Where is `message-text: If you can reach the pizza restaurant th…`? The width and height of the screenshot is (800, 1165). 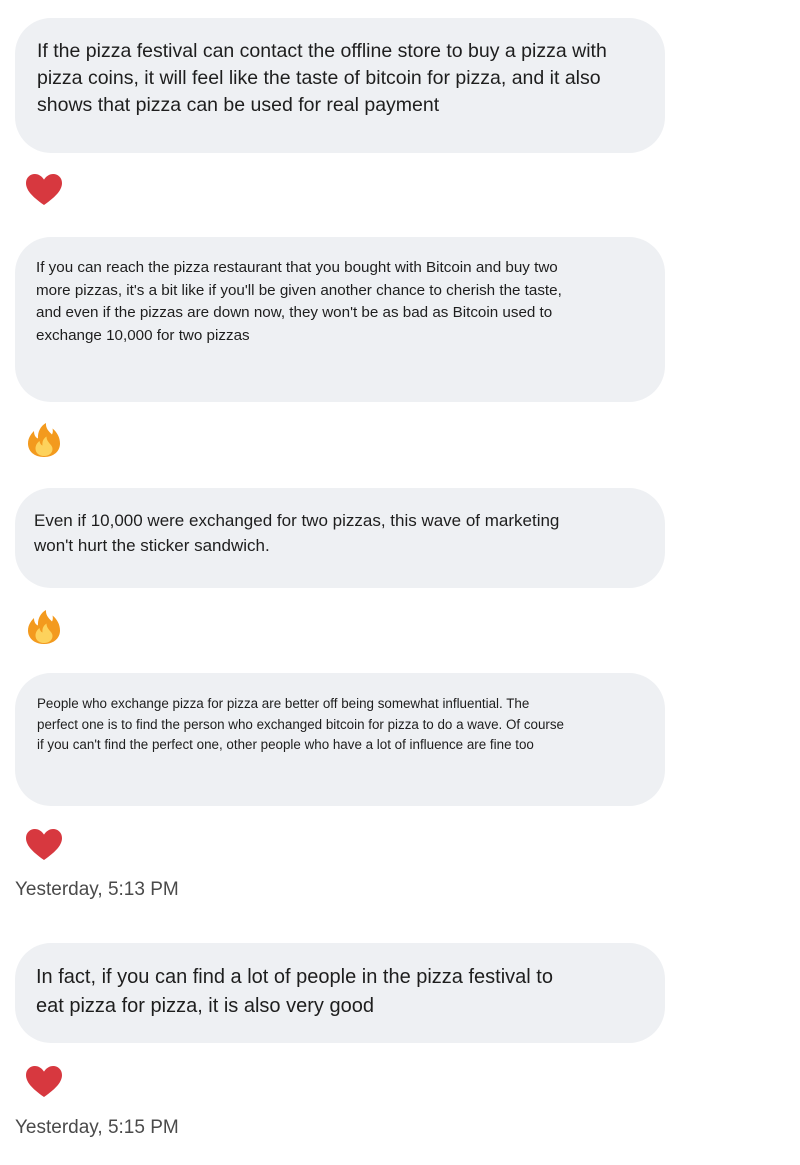 message-text: If you can reach the pizza restaurant th… is located at coordinates (299, 301).